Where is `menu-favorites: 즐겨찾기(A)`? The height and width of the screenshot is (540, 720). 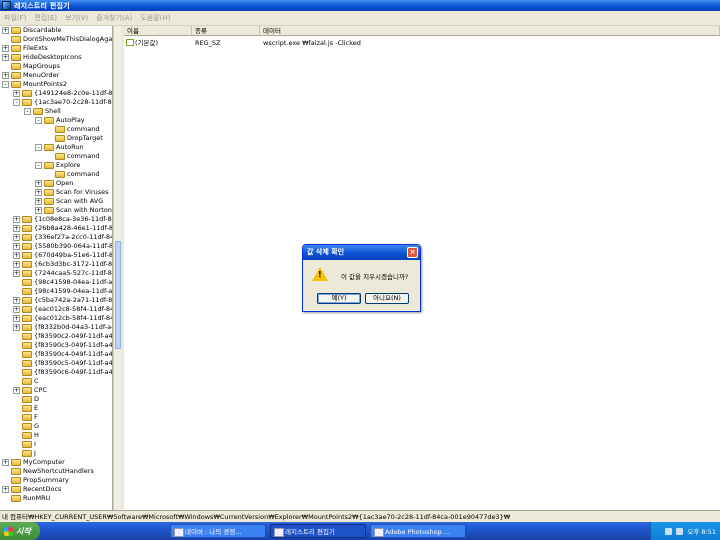
menu-favorites: 즐겨찾기(A) is located at coordinates (114, 18).